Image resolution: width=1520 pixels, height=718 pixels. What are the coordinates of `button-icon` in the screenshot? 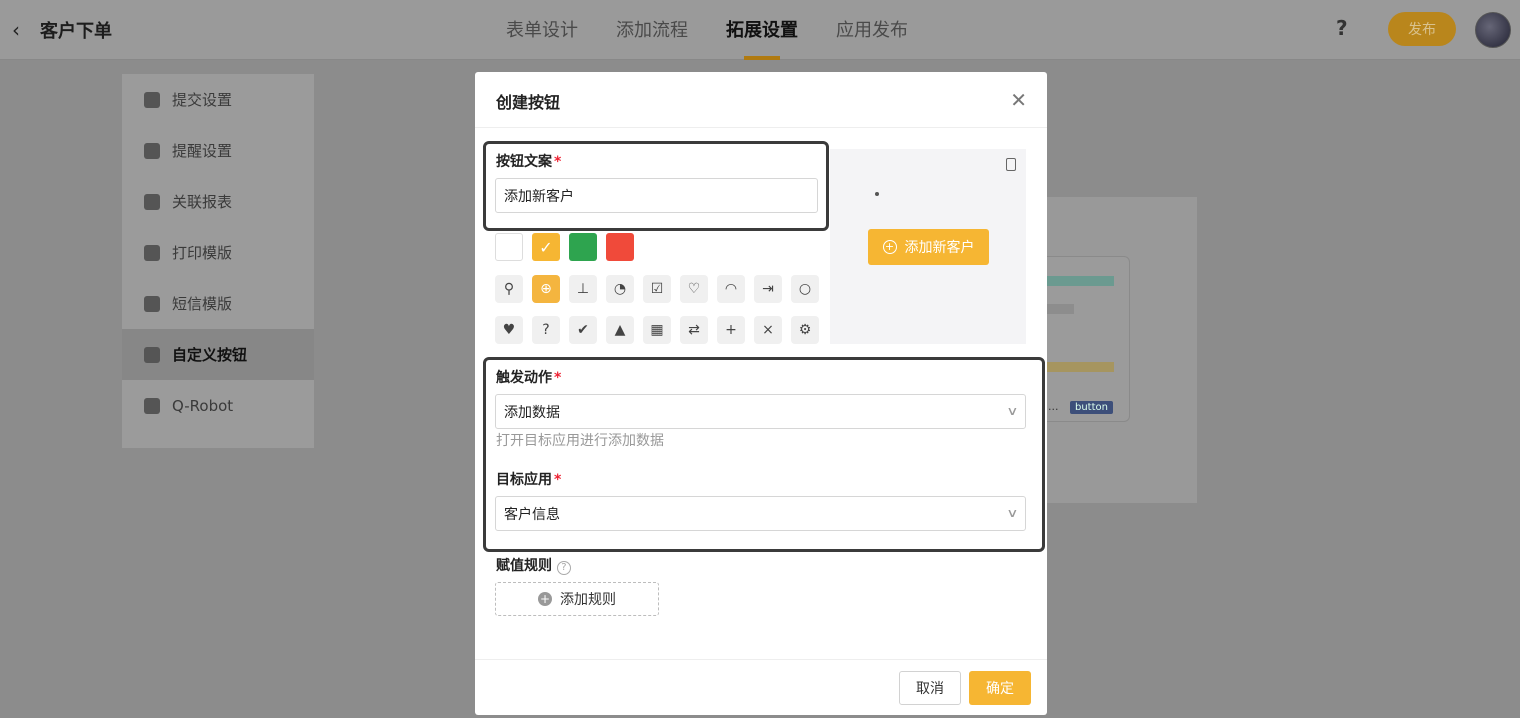 It's located at (152, 354).